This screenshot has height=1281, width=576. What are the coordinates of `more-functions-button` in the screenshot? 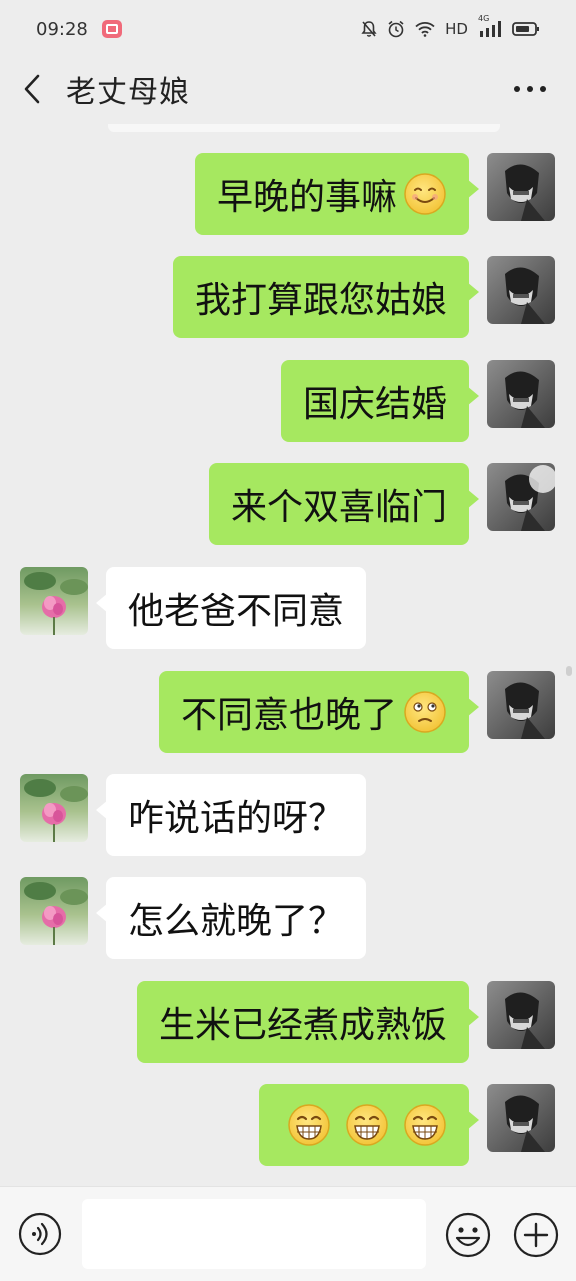 It's located at (536, 1235).